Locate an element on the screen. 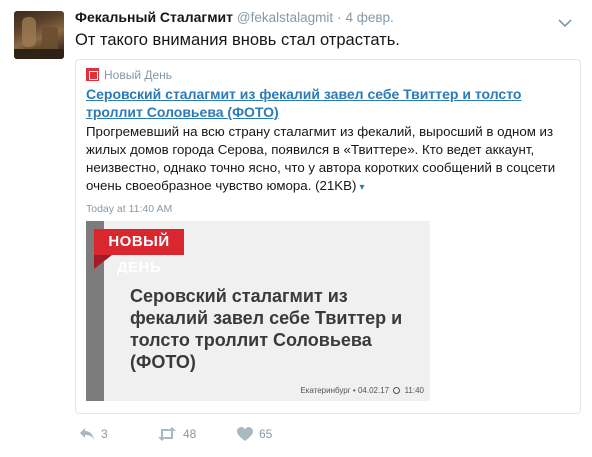 Image resolution: width=592 pixels, height=457 pixels. reply-button: 3 is located at coordinates (93, 437).